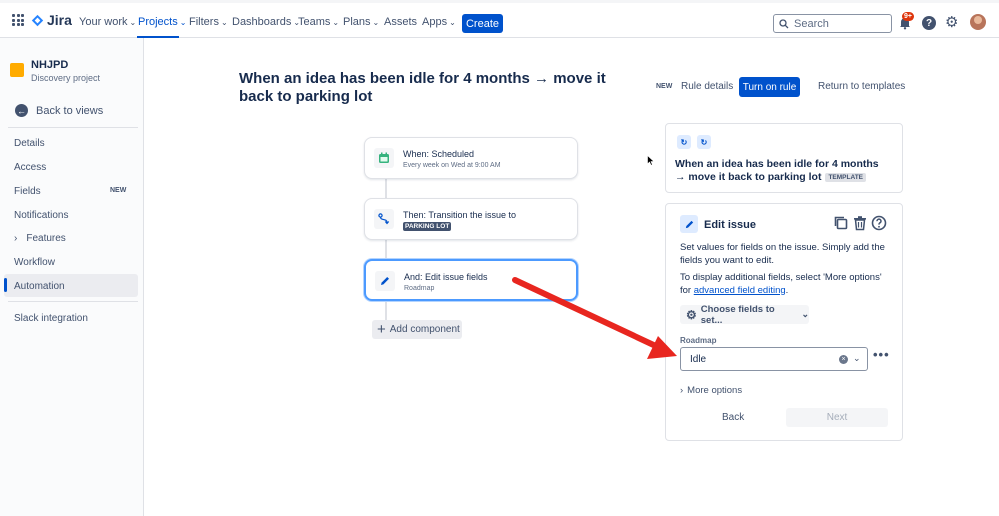  Describe the element at coordinates (424, 329) in the screenshot. I see `add-component-label: Add component` at that location.